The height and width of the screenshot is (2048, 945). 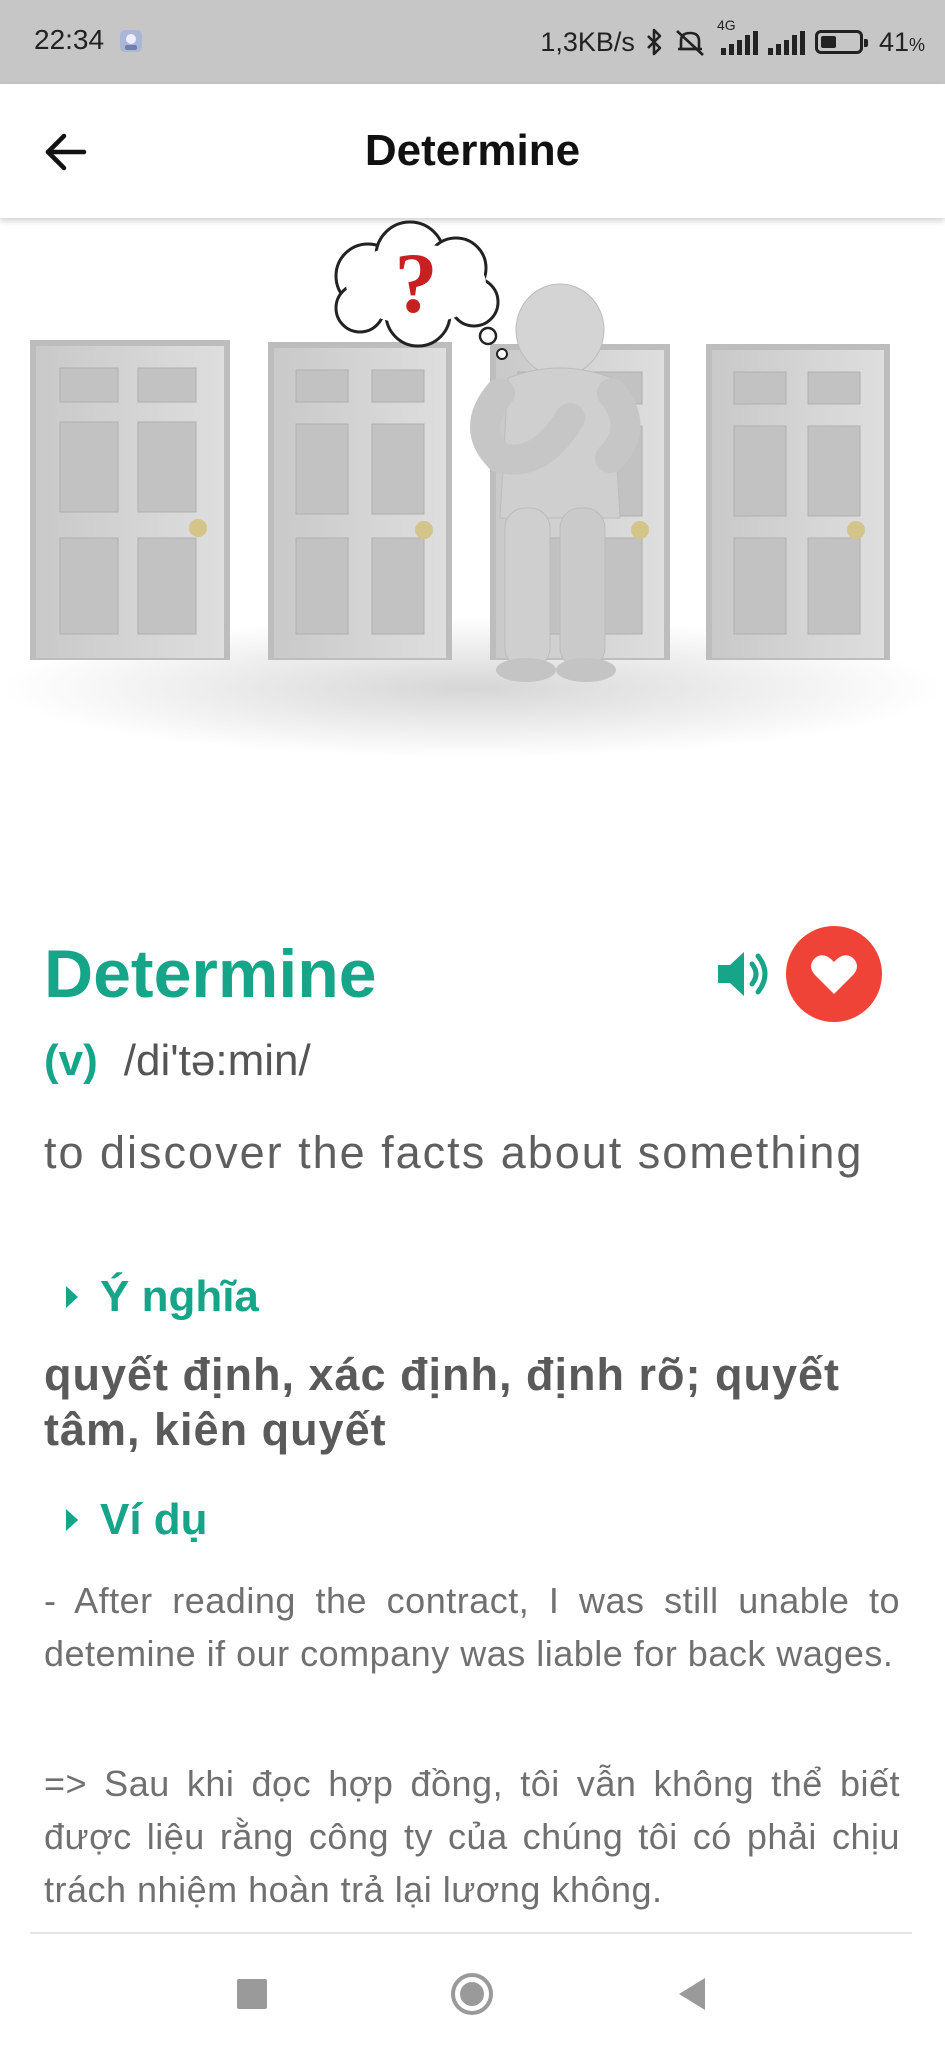 What do you see at coordinates (916, 44) in the screenshot?
I see `battery-unit: %` at bounding box center [916, 44].